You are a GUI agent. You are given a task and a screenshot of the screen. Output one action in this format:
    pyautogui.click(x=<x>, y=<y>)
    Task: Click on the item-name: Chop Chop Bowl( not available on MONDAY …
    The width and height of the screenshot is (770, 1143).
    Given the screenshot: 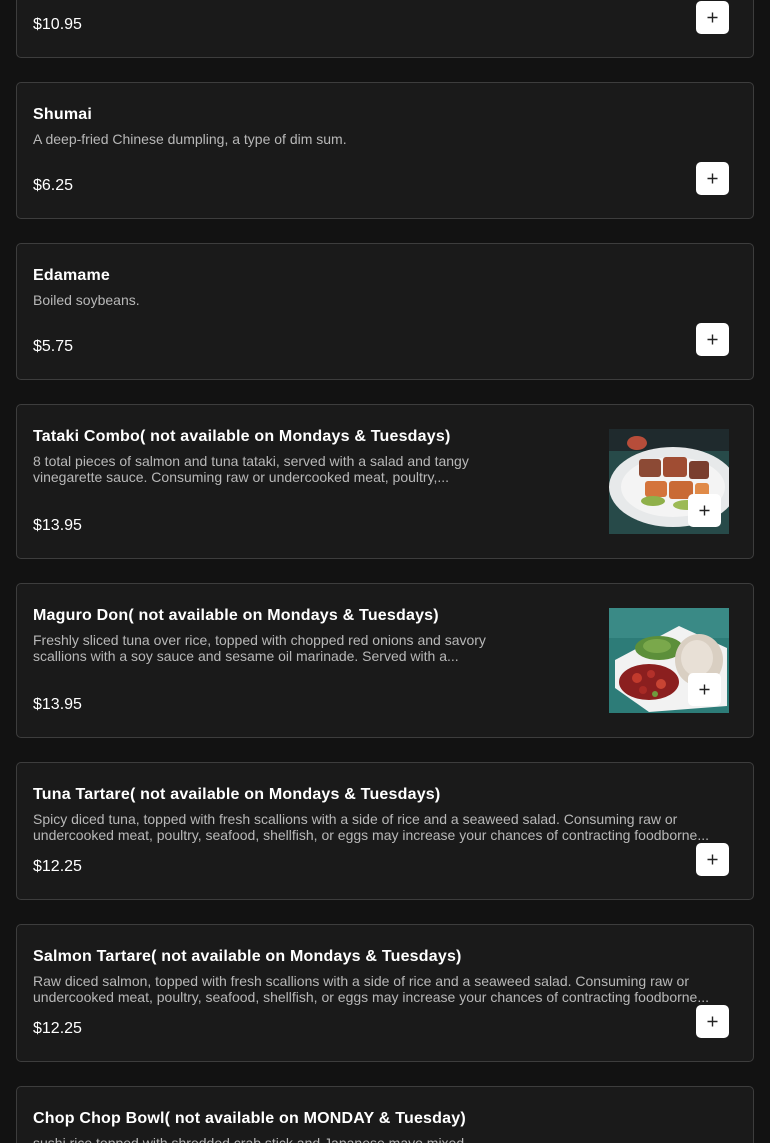 What is the action you would take?
    pyautogui.click(x=249, y=1118)
    